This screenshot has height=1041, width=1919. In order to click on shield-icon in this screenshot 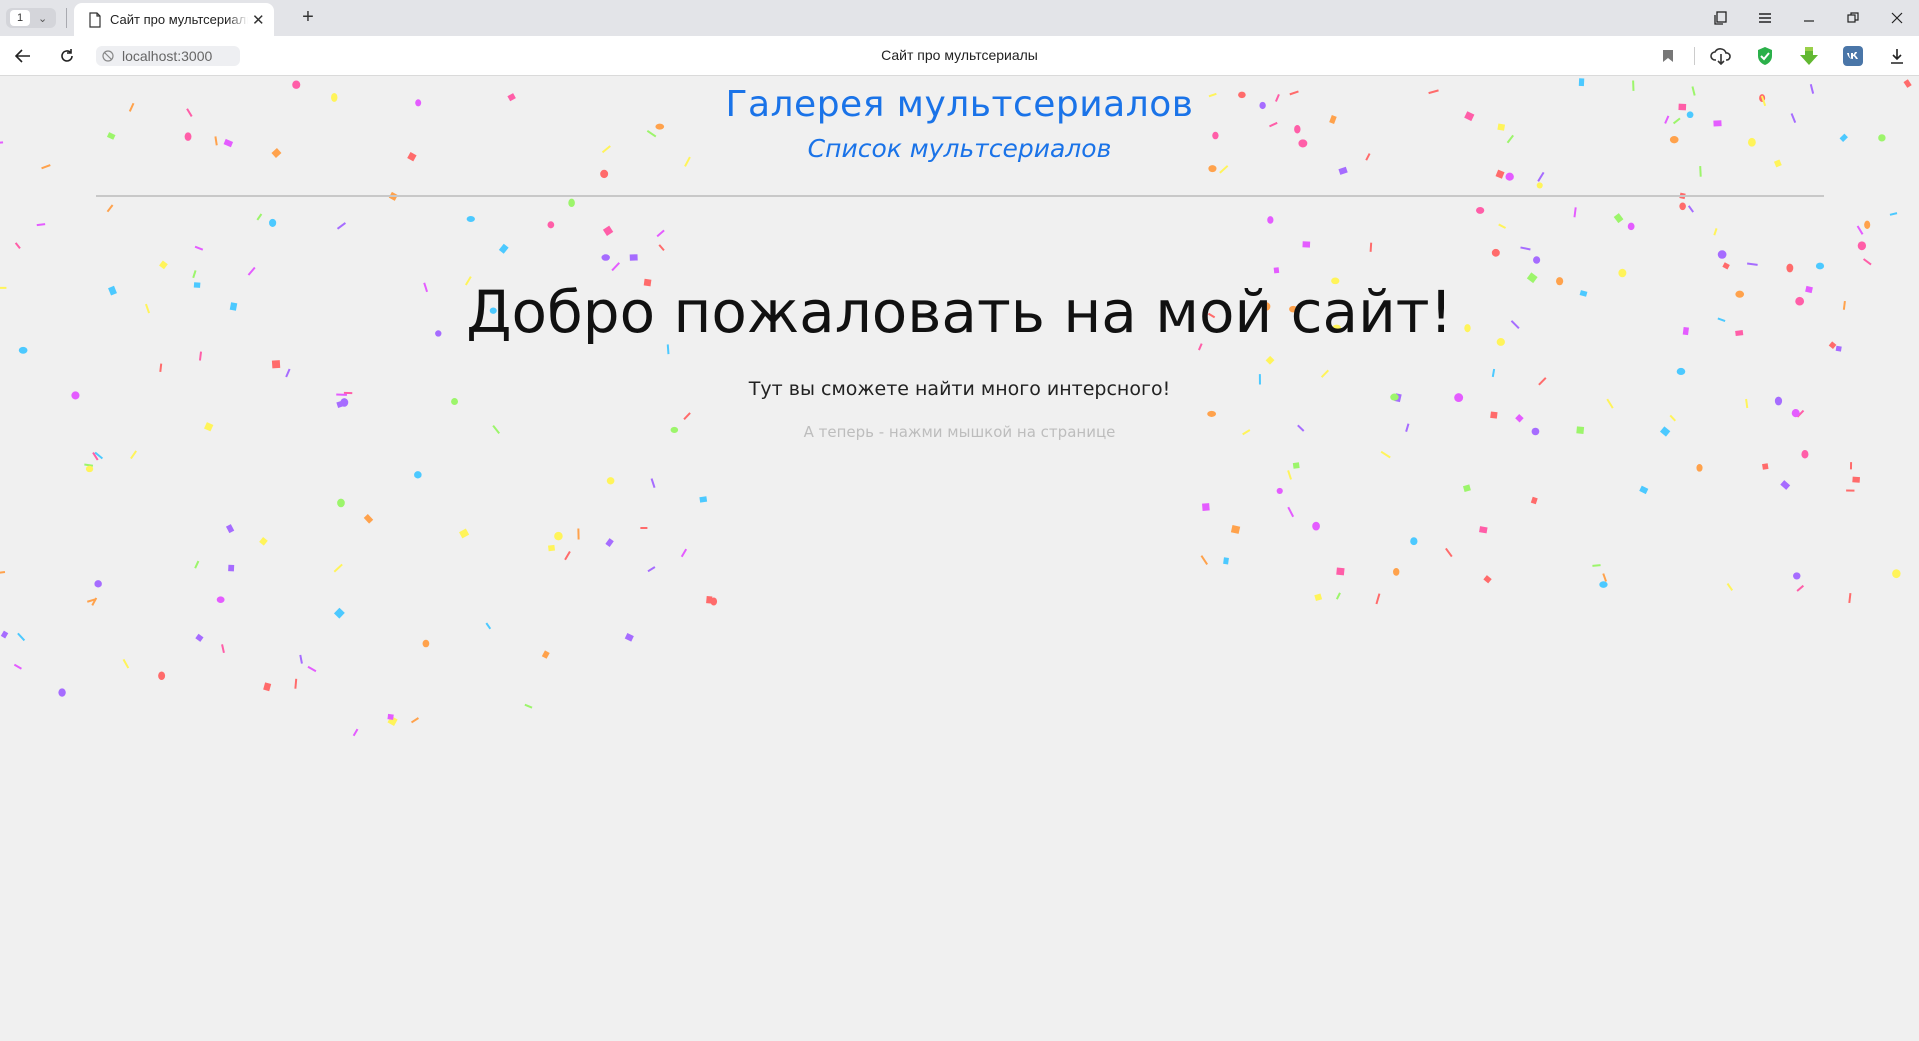, I will do `click(1765, 56)`.